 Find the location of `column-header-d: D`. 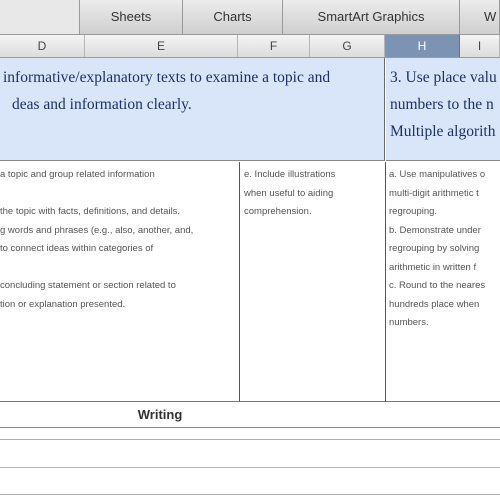

column-header-d: D is located at coordinates (42, 46).